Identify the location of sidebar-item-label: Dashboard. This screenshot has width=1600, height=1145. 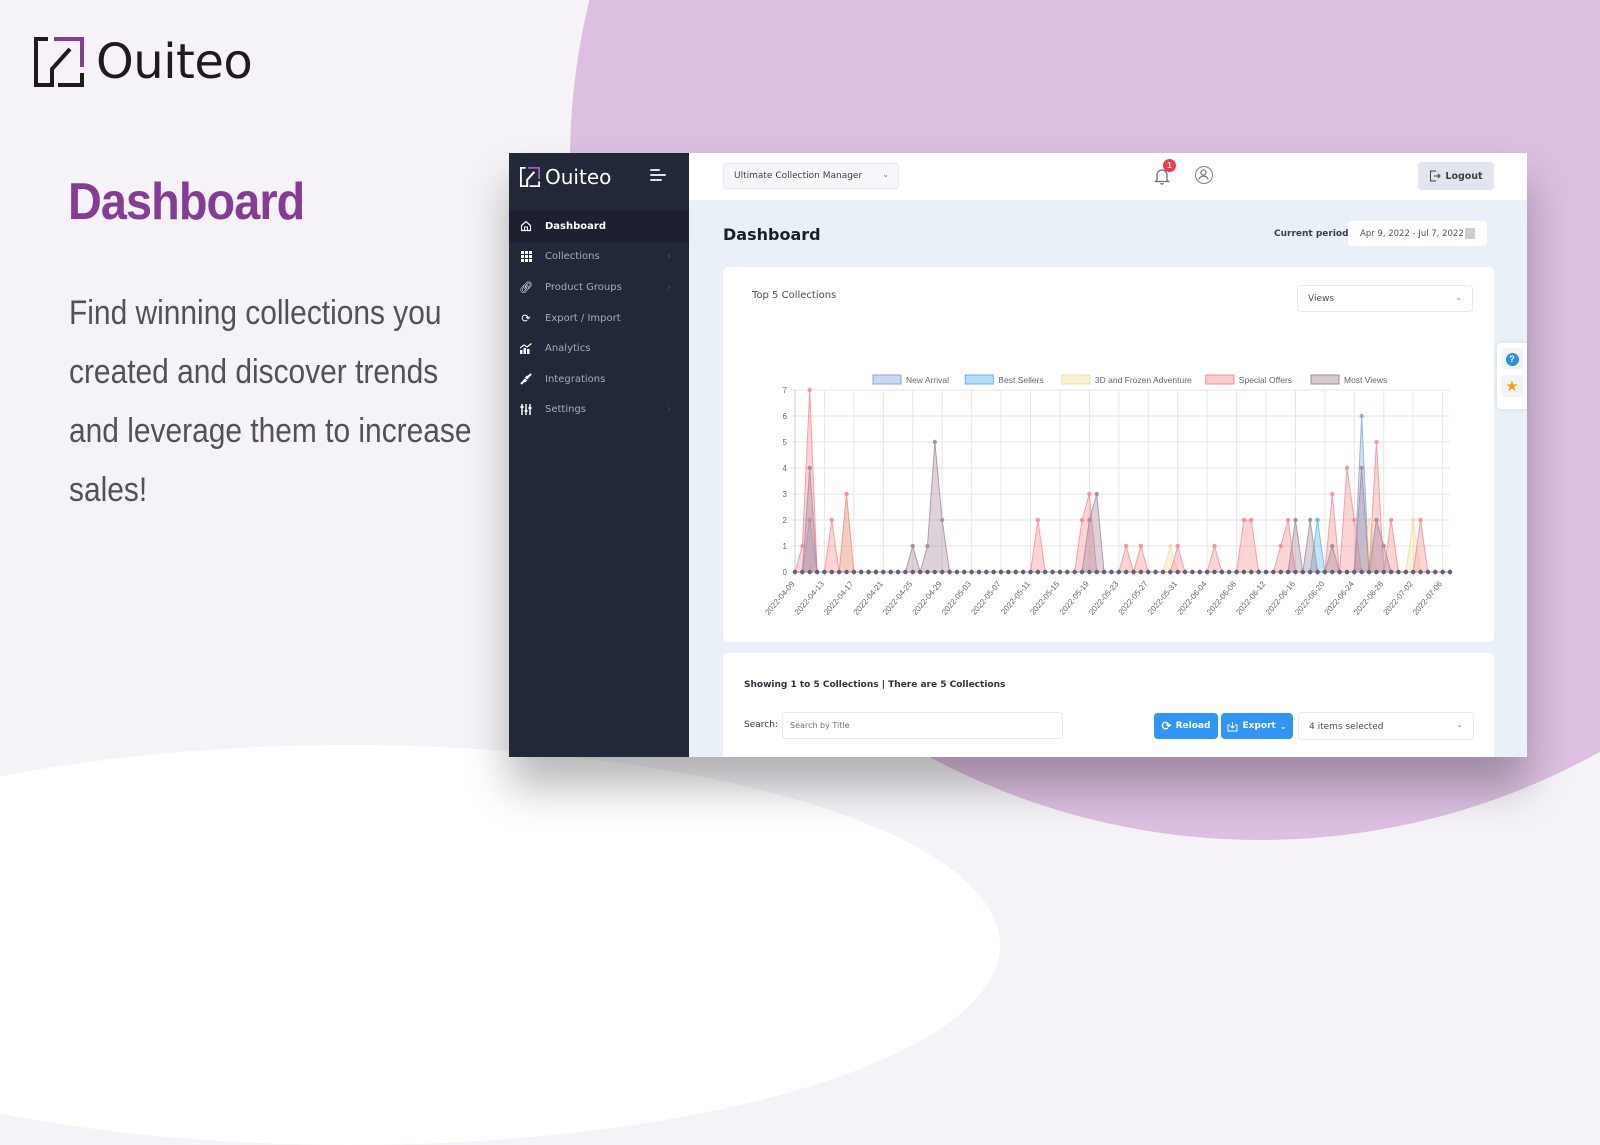
(575, 226).